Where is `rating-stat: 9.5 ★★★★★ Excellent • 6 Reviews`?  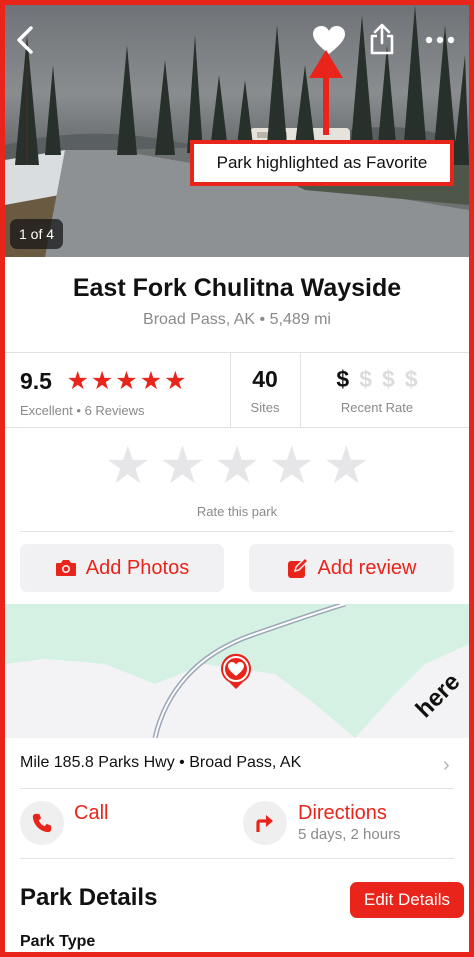 rating-stat: 9.5 ★★★★★ Excellent • 6 Reviews is located at coordinates (104, 392).